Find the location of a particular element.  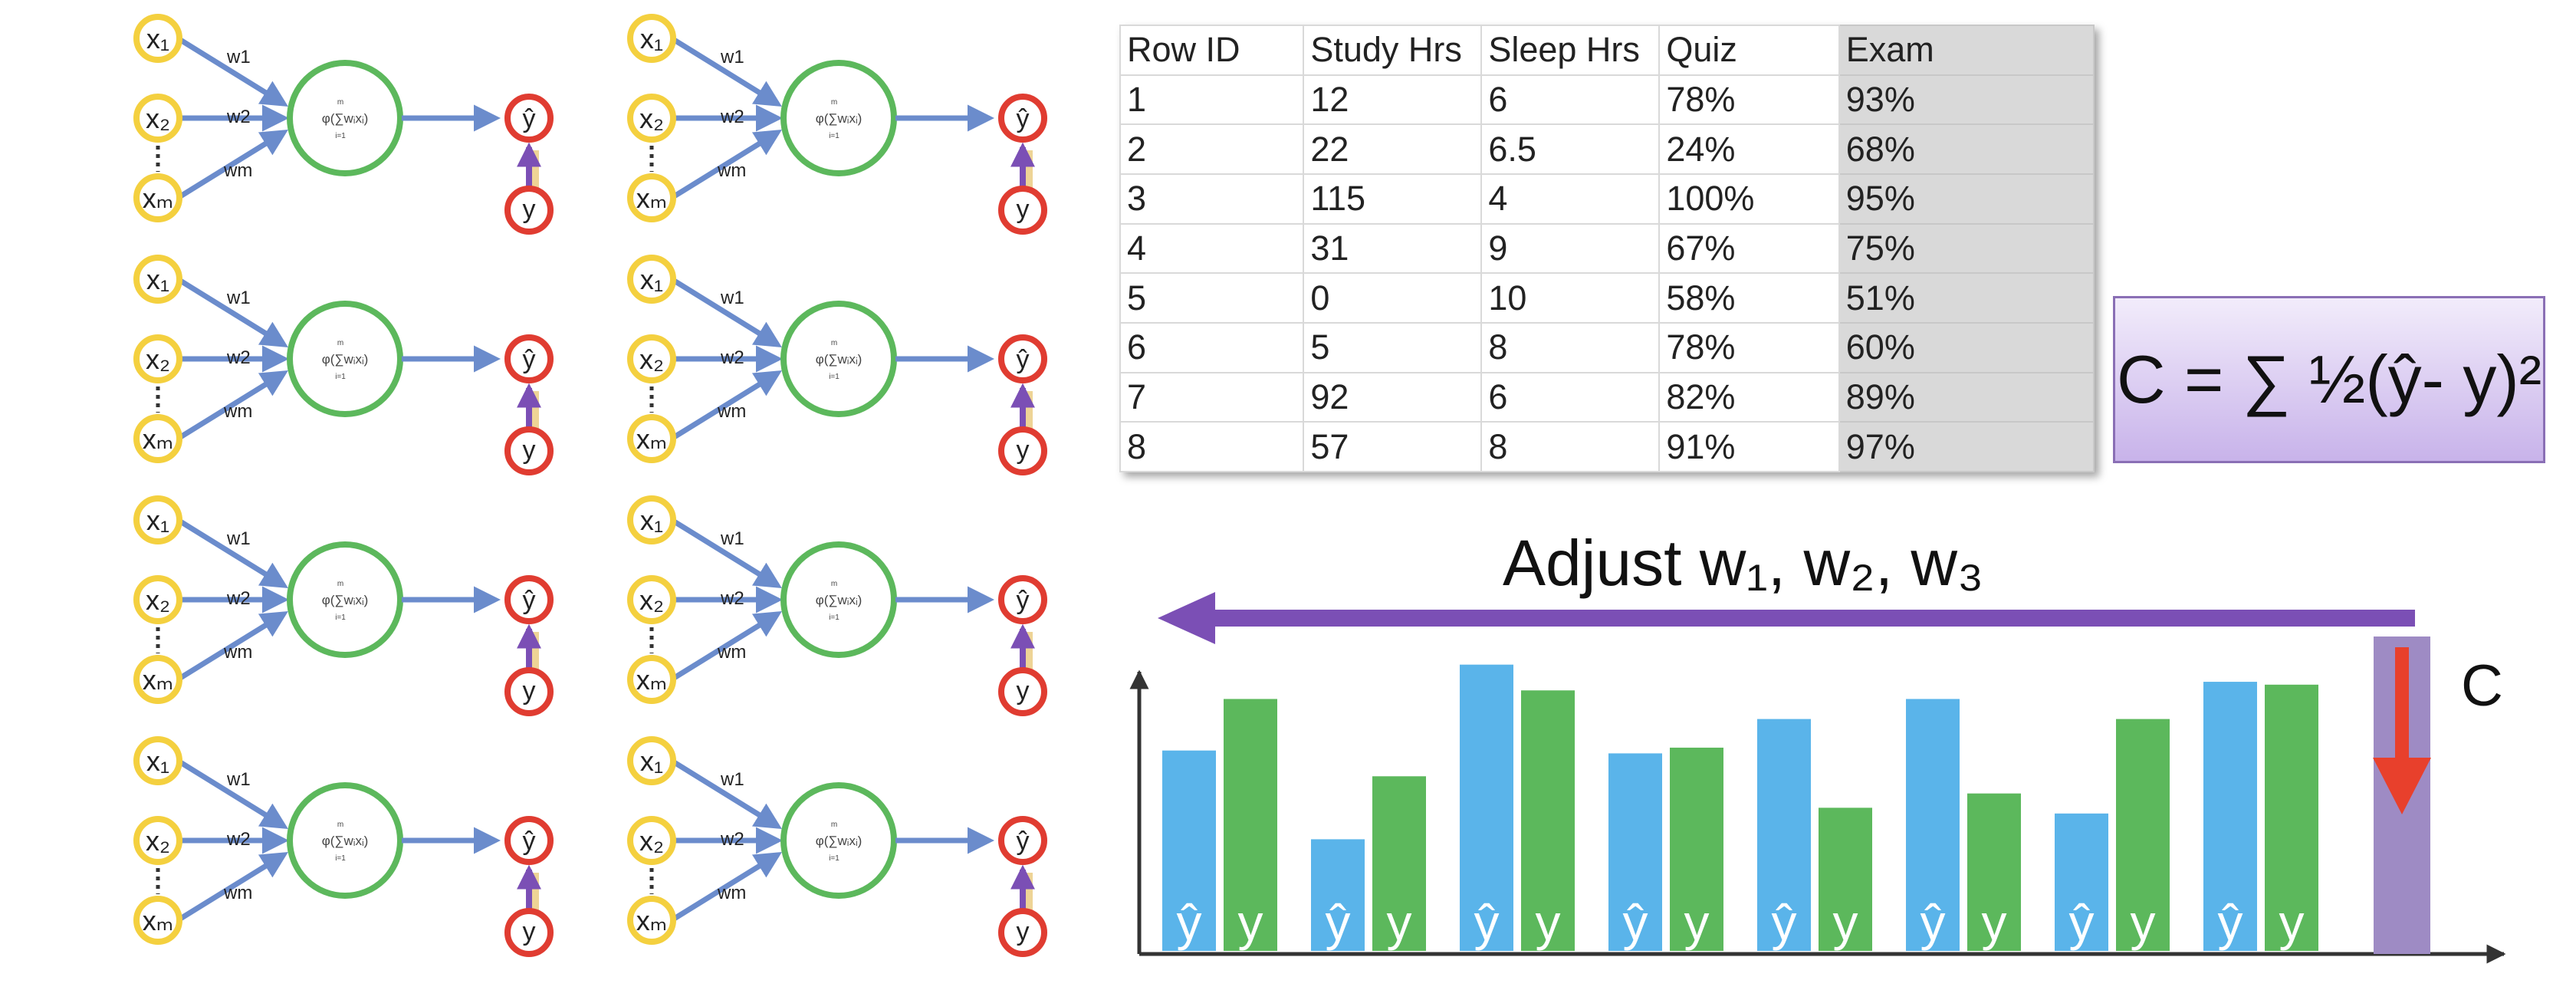

table-row: 7 92 6 82% 89% is located at coordinates (1607, 397).